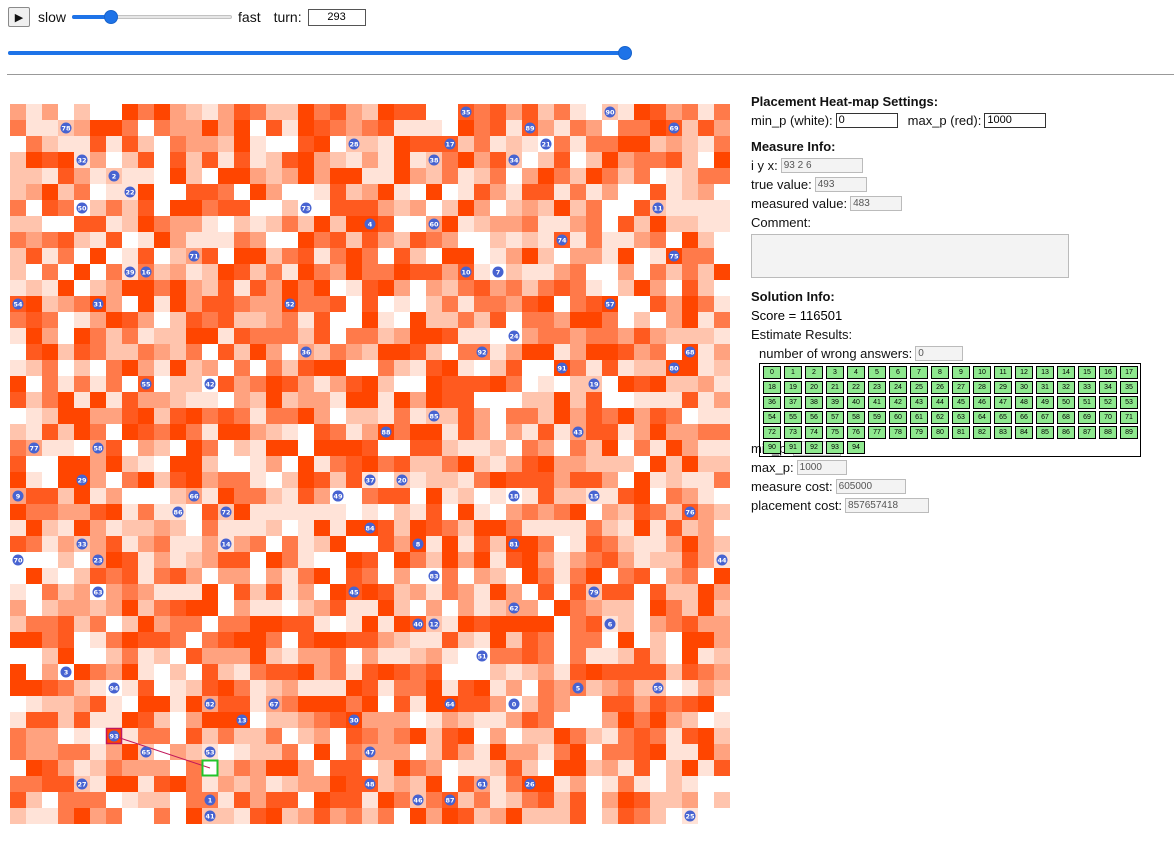 This screenshot has width=1174, height=843. I want to click on exit-marker: 82, so click(210, 704).